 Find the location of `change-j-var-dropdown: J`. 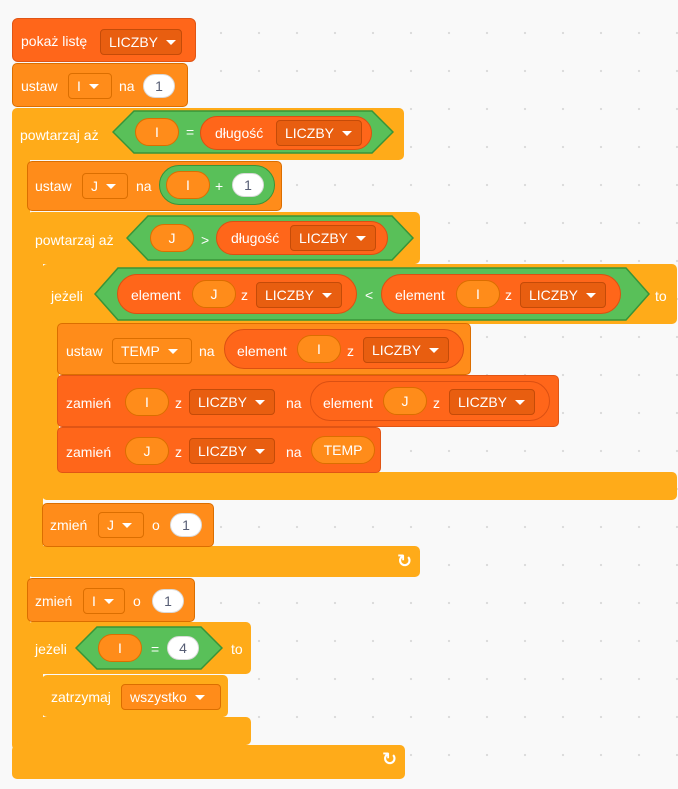

change-j-var-dropdown: J is located at coordinates (121, 525).